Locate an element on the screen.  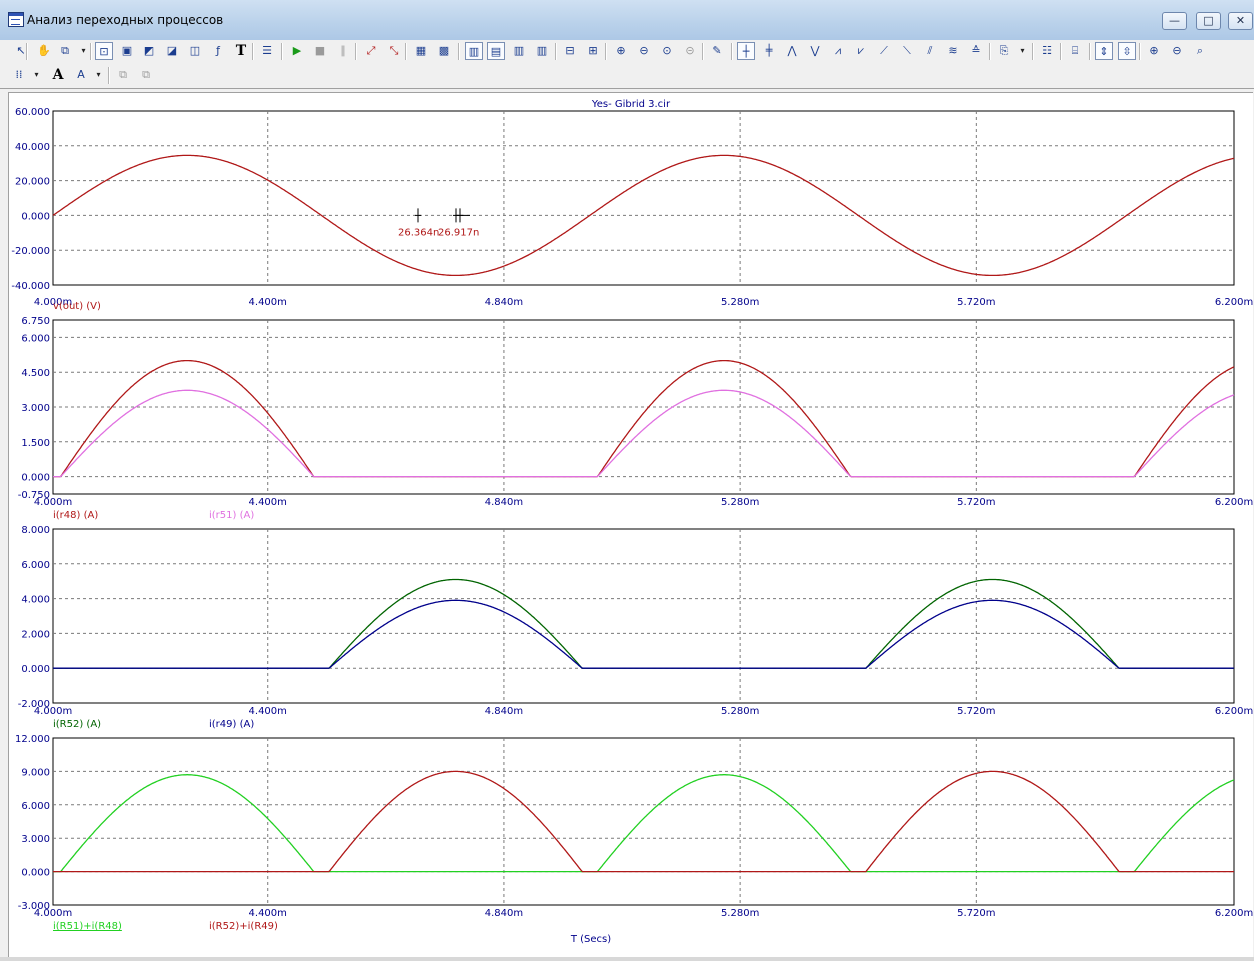
numeric-output-icon: ⌸ is located at coordinates (1075, 51).